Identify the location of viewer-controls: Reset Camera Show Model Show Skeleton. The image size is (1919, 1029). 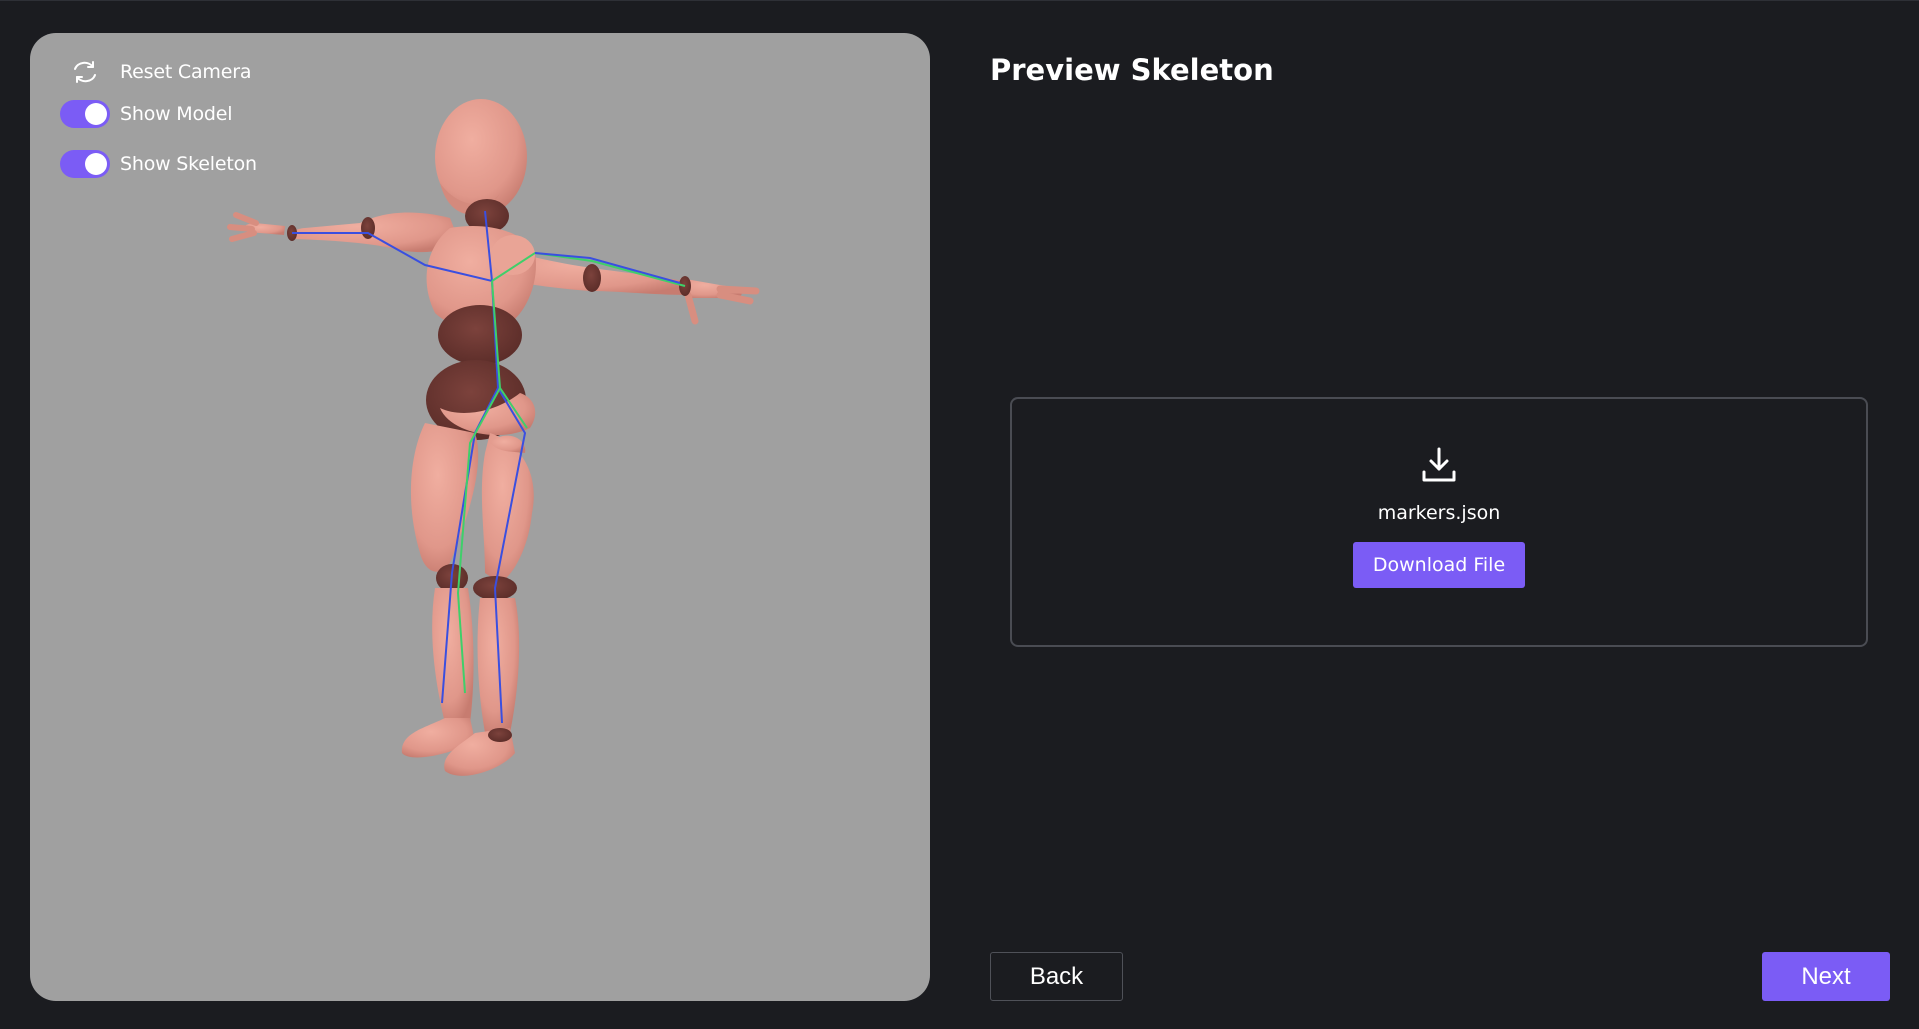
(158, 118).